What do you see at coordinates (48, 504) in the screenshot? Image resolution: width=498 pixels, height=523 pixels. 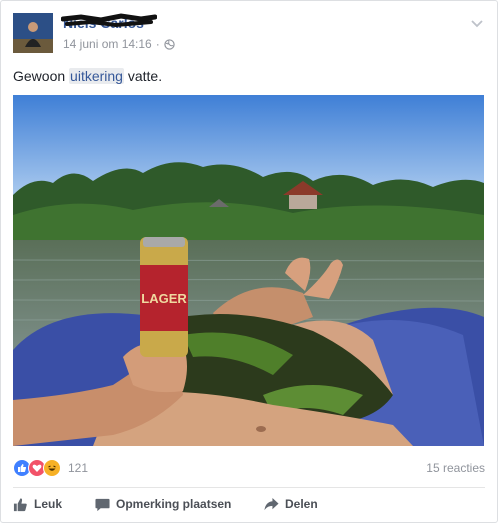 I see `like-button-label: Leuk` at bounding box center [48, 504].